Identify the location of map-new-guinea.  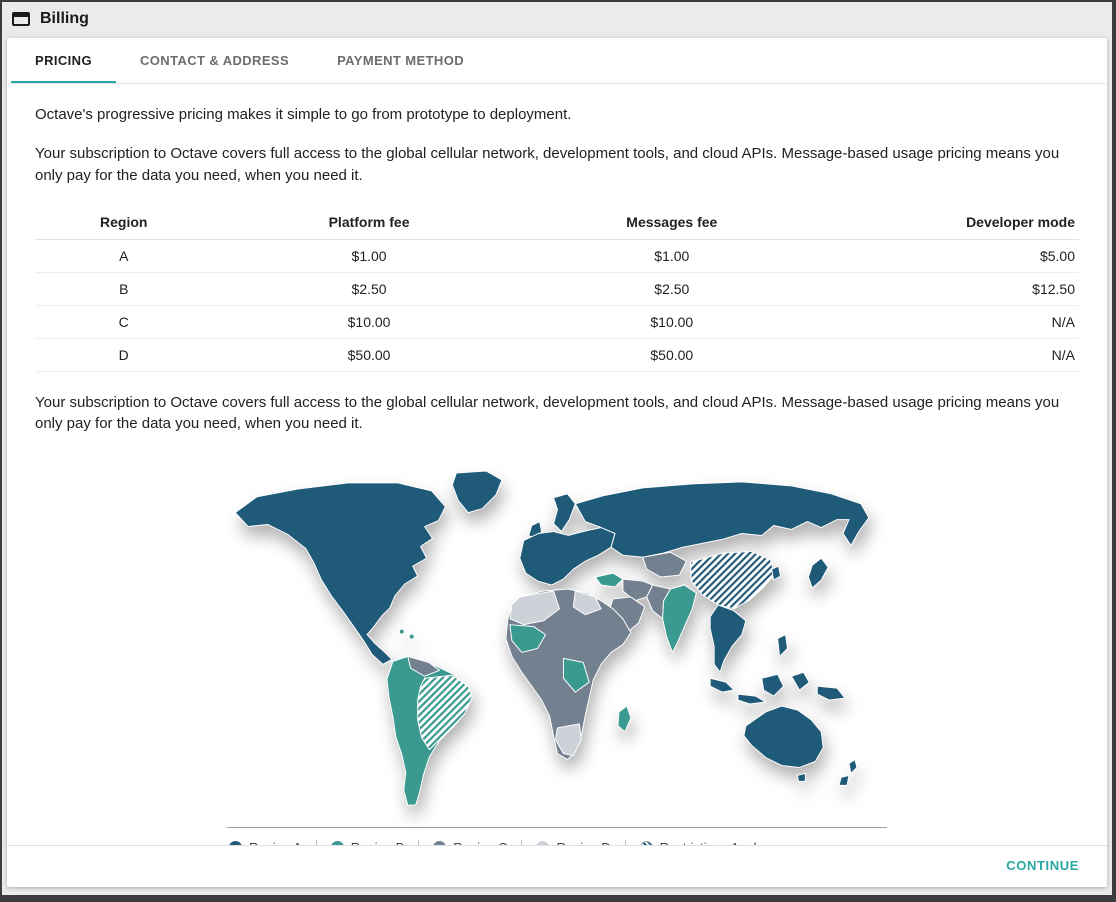
(831, 693).